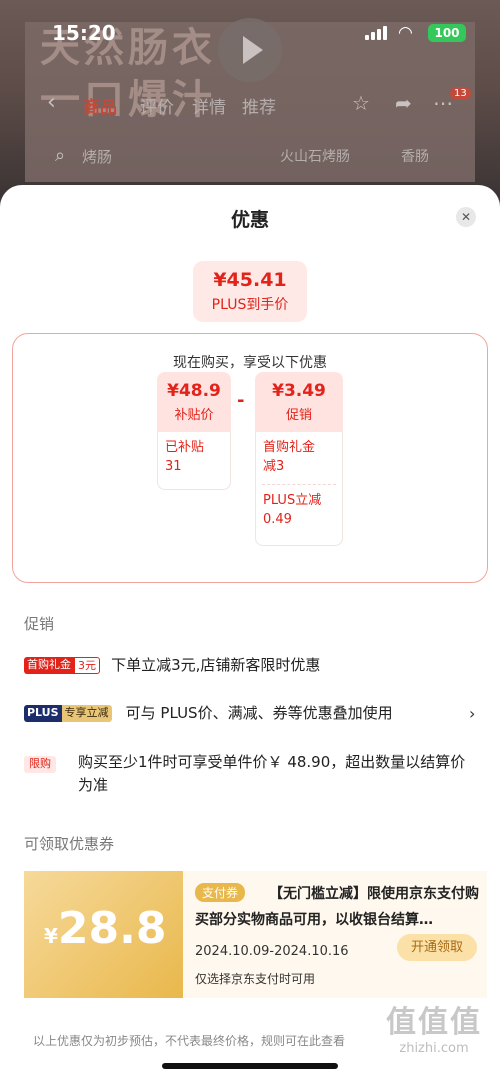 The image size is (500, 1082). Describe the element at coordinates (259, 105) in the screenshot. I see `tab-recommend: 推荐` at that location.